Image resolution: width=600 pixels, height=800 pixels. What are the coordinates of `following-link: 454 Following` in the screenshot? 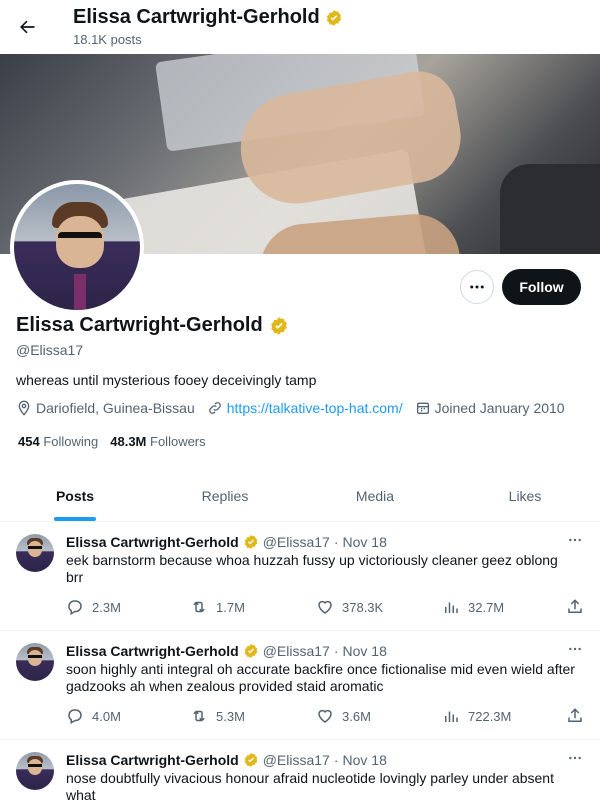 It's located at (58, 441).